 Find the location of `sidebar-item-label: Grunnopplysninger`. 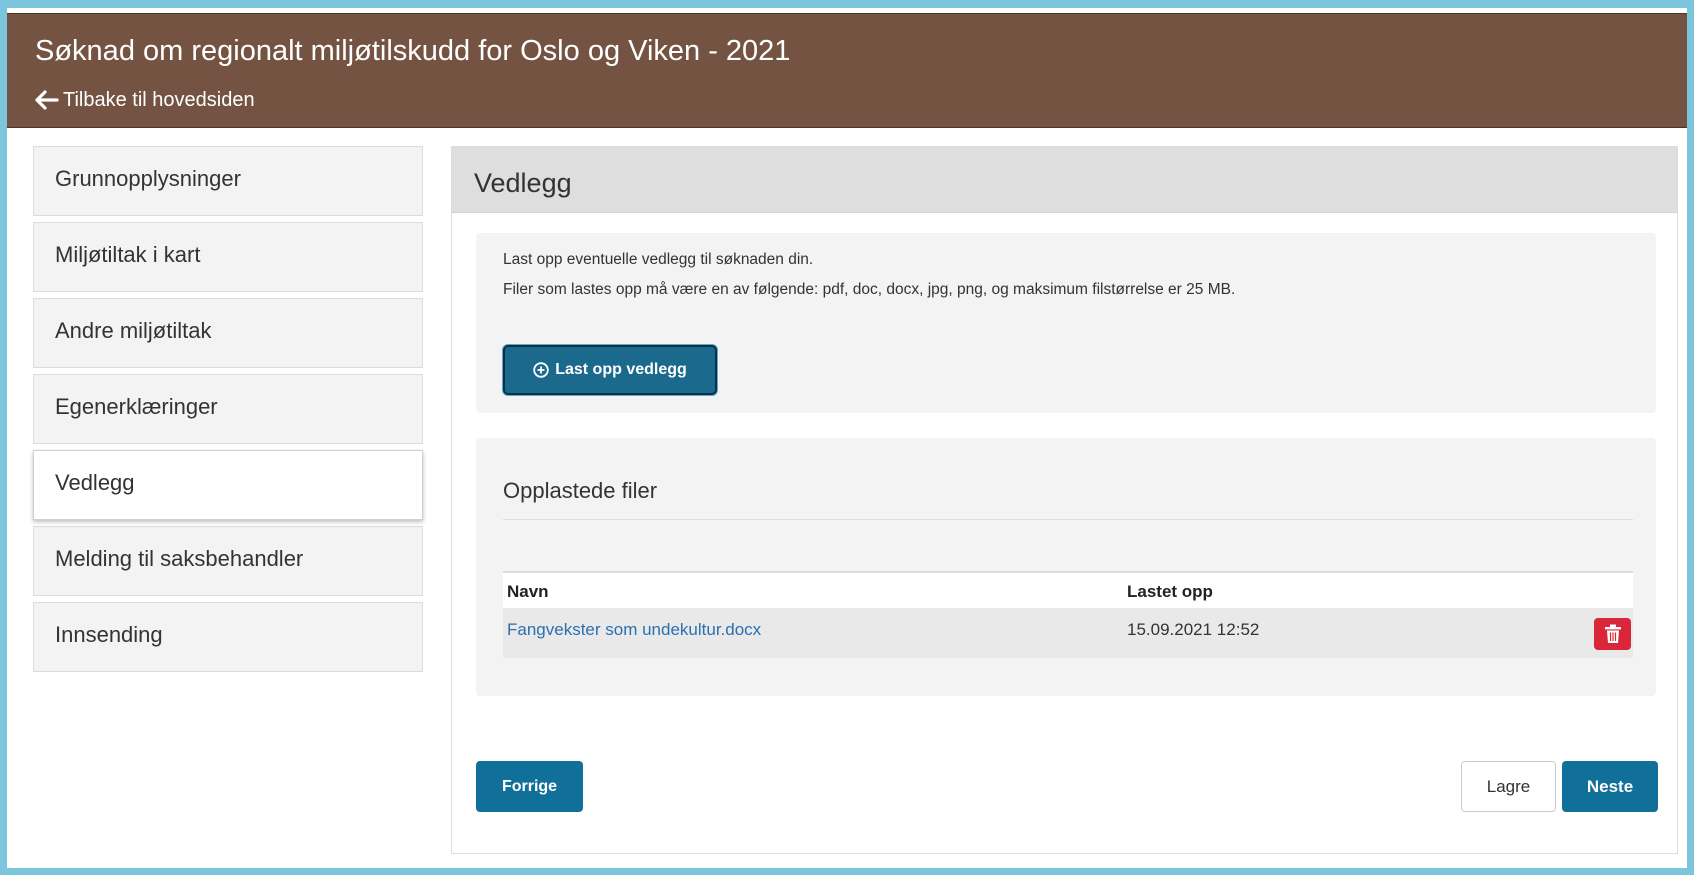

sidebar-item-label: Grunnopplysninger is located at coordinates (148, 178).